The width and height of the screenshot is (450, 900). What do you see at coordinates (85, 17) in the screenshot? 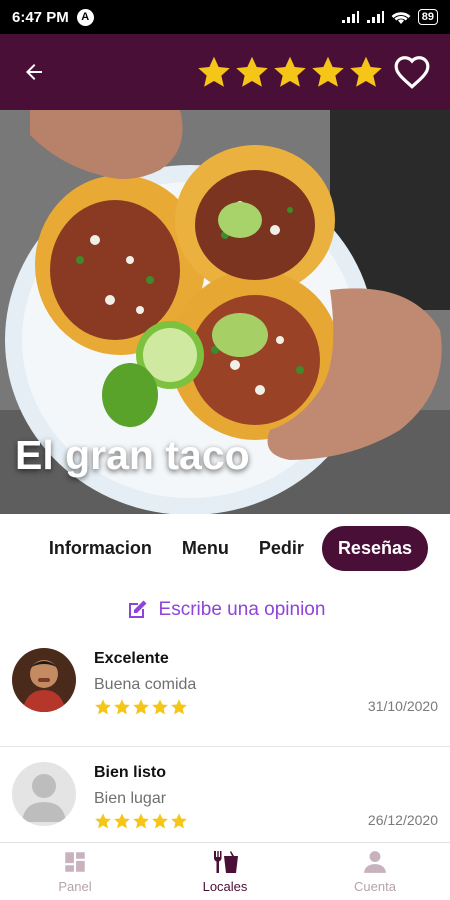
I see `app-notification-icon: A` at bounding box center [85, 17].